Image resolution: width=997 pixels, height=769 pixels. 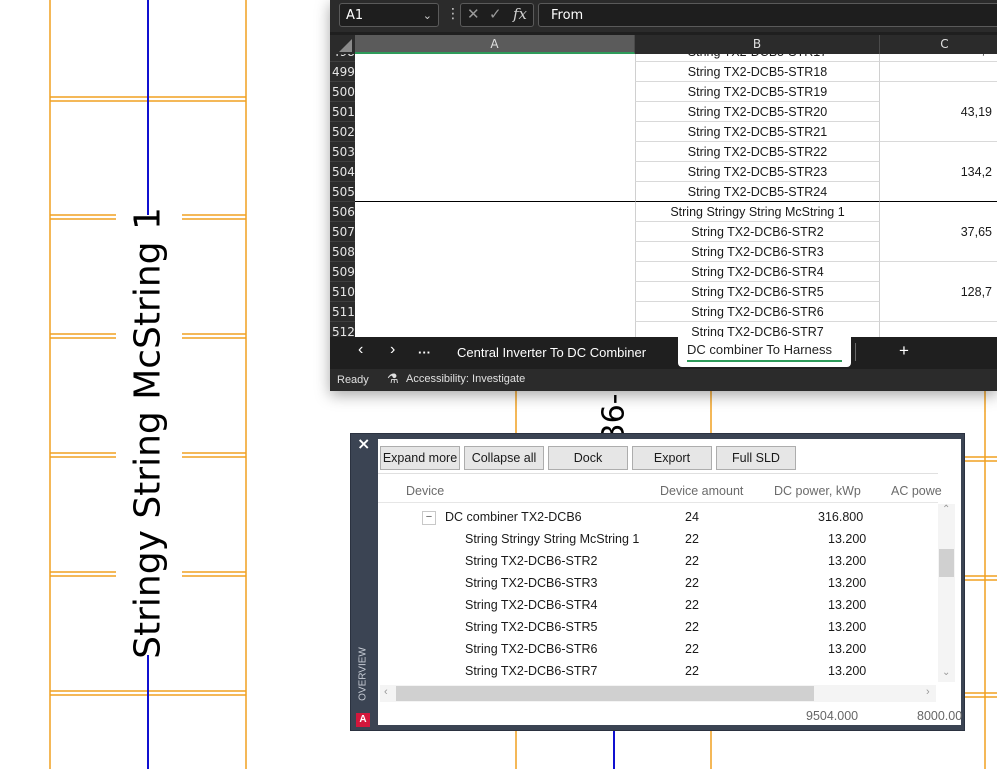 I want to click on cancel-icon: ✕, so click(x=473, y=14).